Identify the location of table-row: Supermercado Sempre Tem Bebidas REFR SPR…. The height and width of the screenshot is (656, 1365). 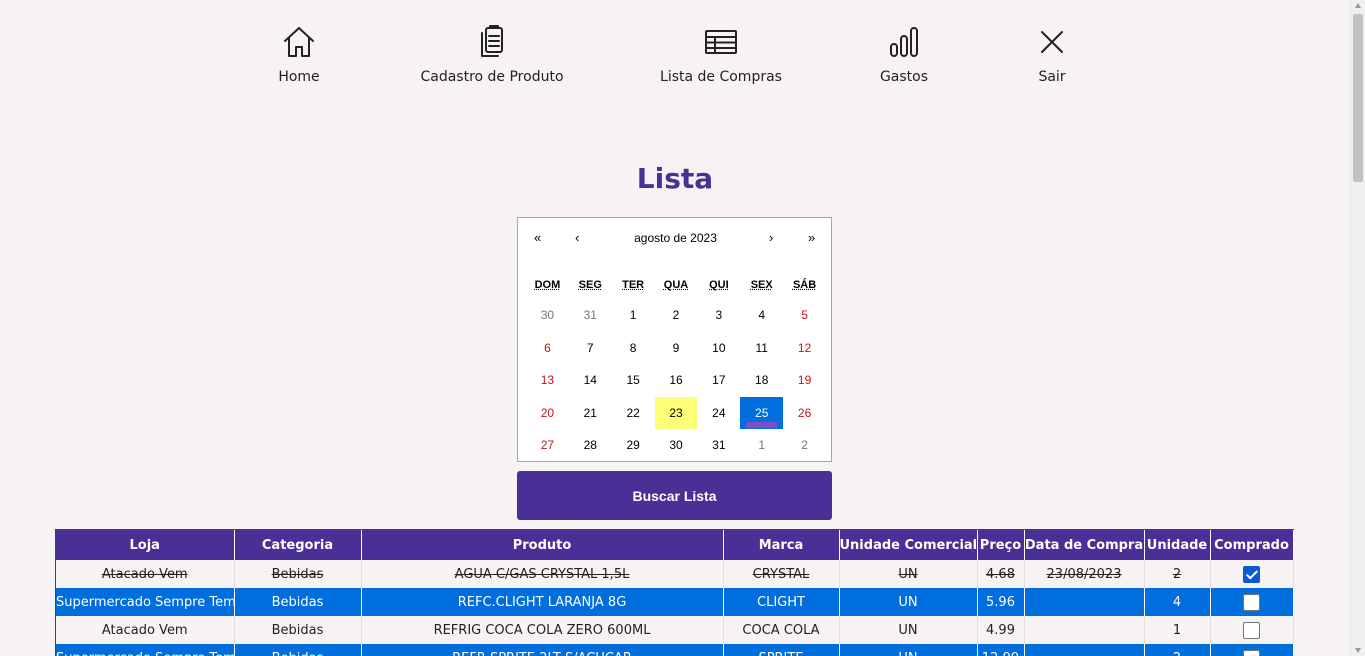
(674, 650).